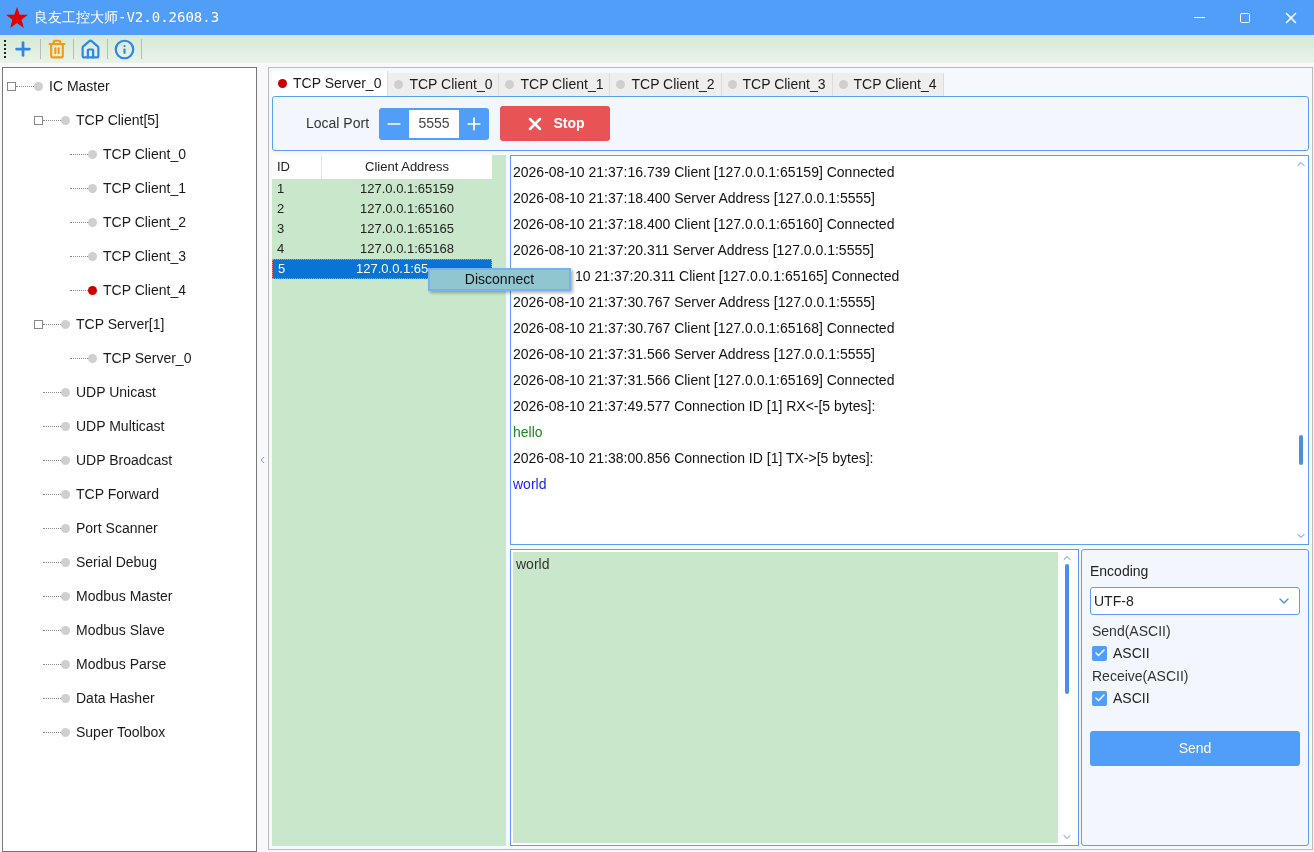 Image resolution: width=1314 pixels, height=852 pixels. What do you see at coordinates (777, 84) in the screenshot?
I see `tab: TCP Client_3` at bounding box center [777, 84].